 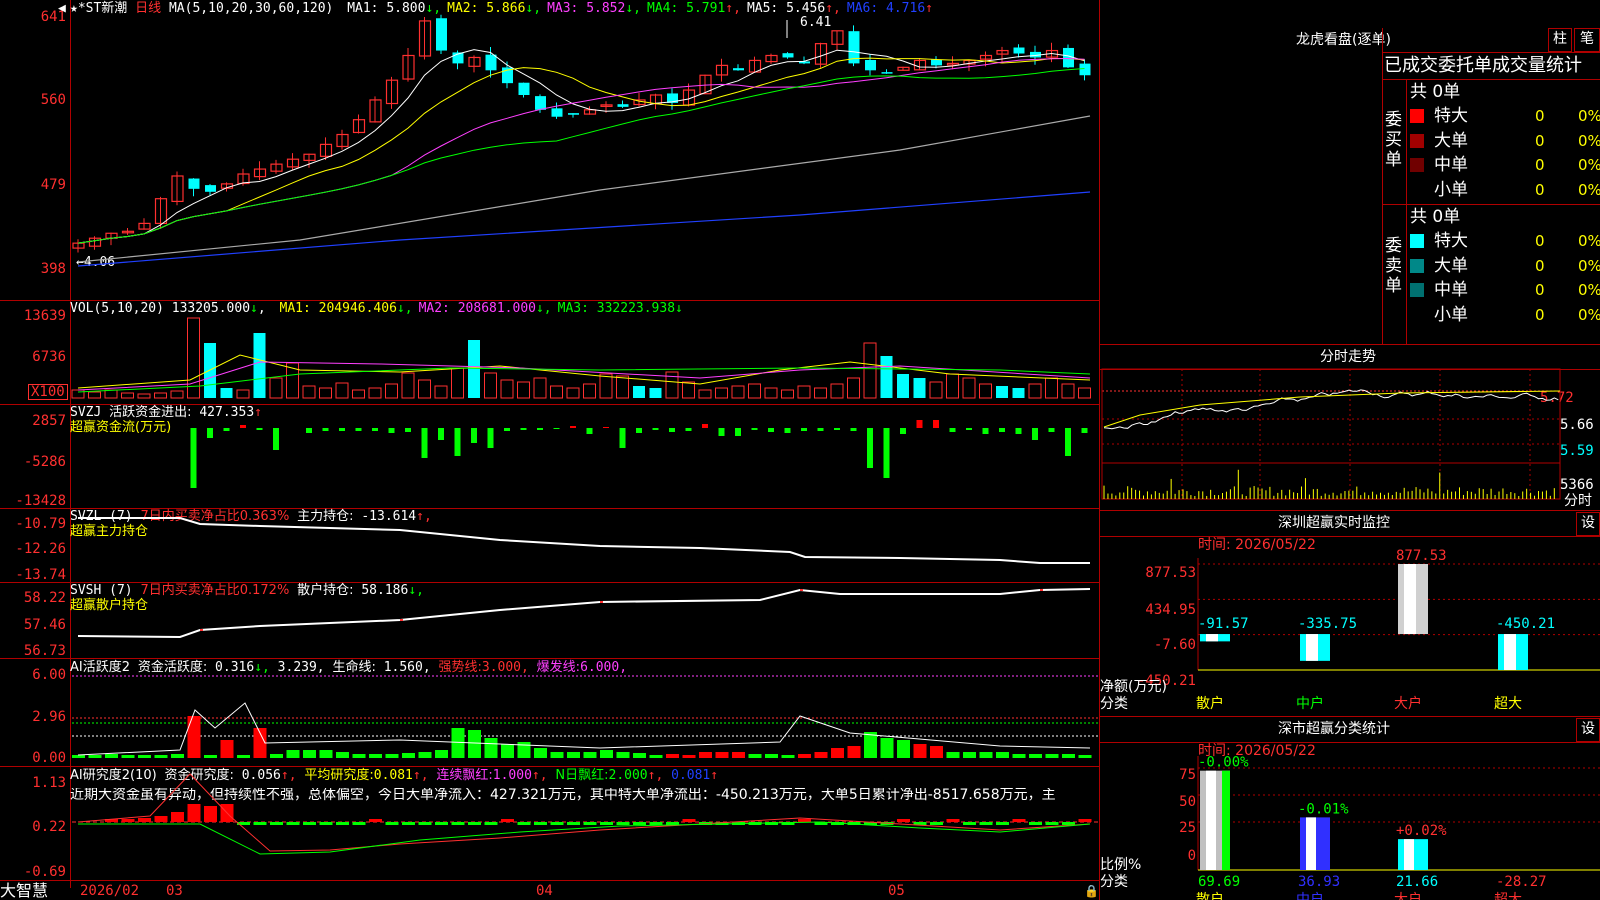 What do you see at coordinates (110, 891) in the screenshot?
I see `x-label-feb: 2026/02` at bounding box center [110, 891].